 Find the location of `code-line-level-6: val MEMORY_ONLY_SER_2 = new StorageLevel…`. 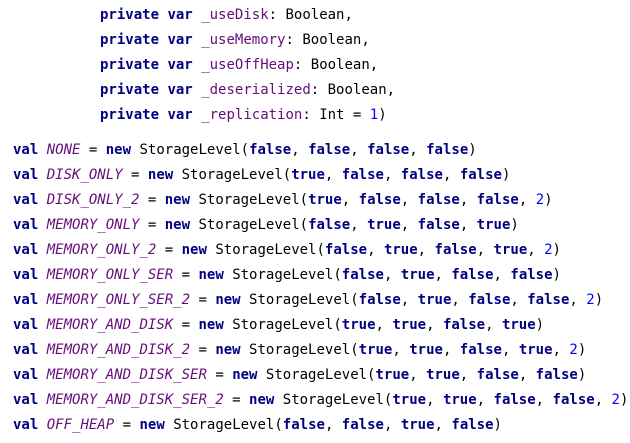

code-line-level-6: val MEMORY_ONLY_SER_2 = new StorageLevel… is located at coordinates (308, 300).